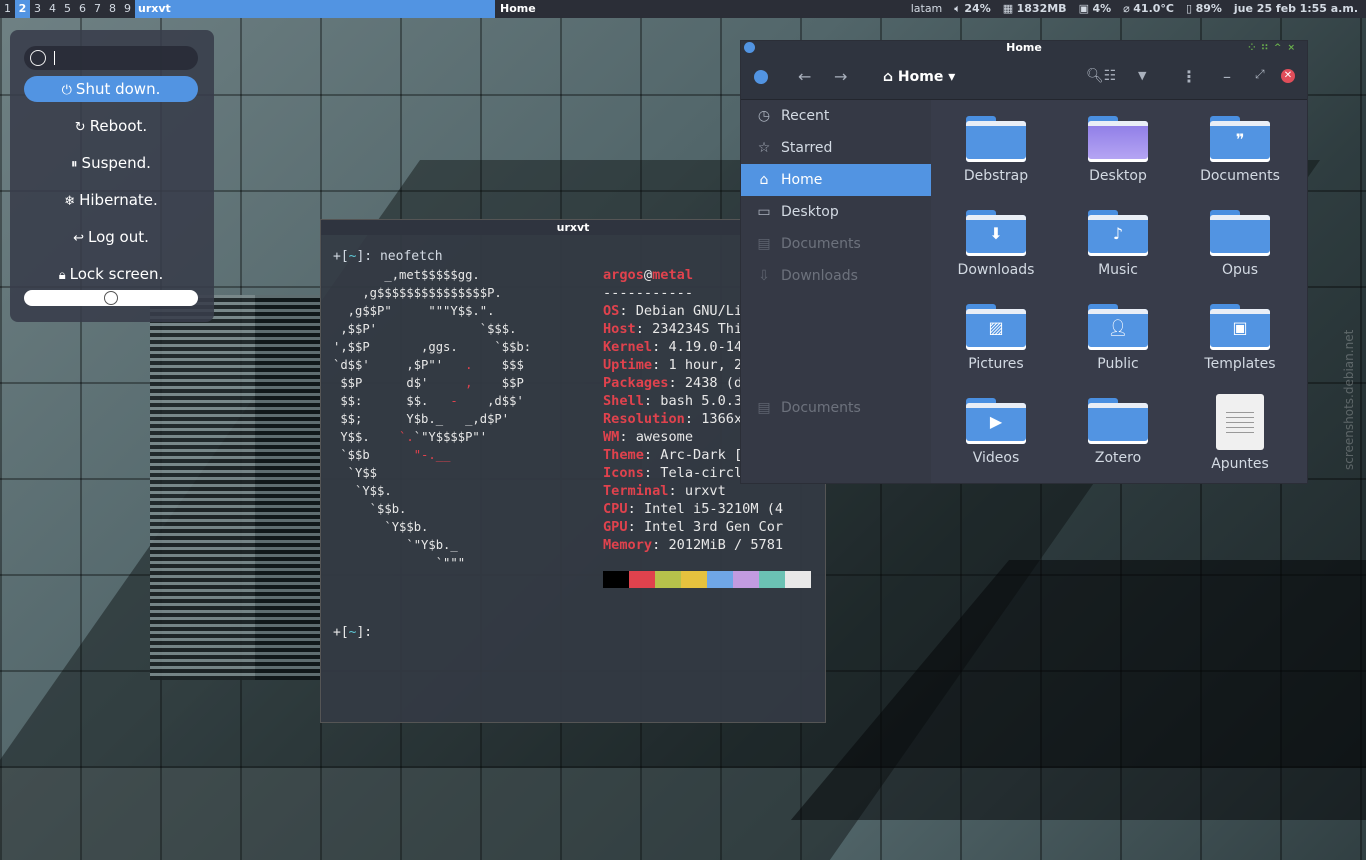 This screenshot has height=860, width=1366. What do you see at coordinates (836, 212) in the screenshot?
I see `sidebar-item-desktop: ▭ Desktop` at bounding box center [836, 212].